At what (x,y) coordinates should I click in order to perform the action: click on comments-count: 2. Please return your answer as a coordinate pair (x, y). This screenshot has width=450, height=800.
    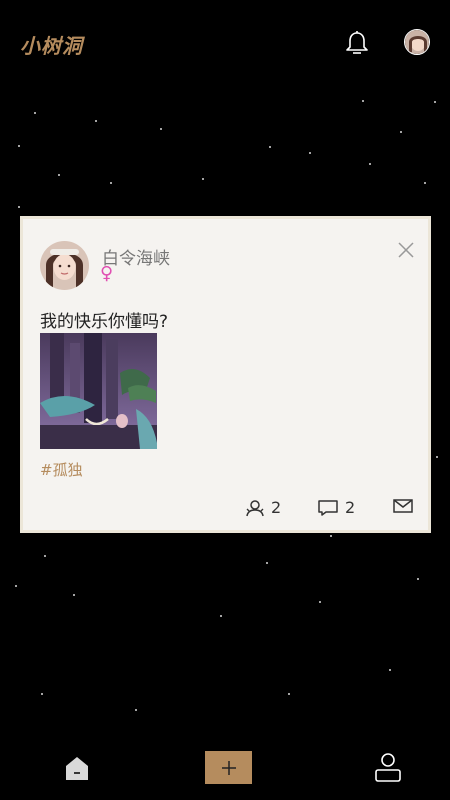
    Looking at the image, I should click on (350, 507).